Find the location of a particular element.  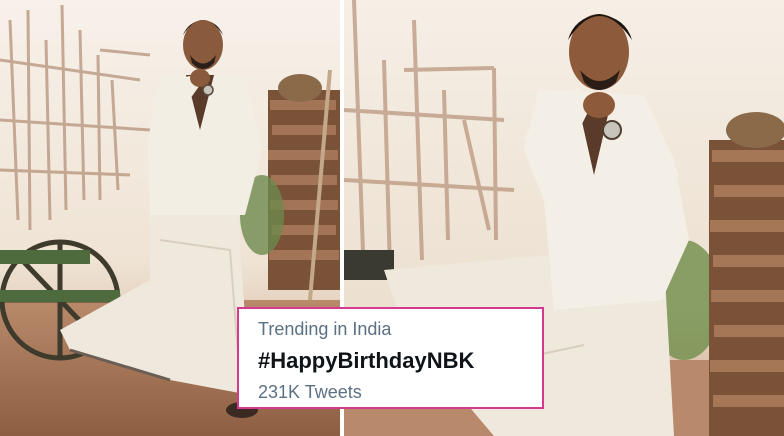

trend-tweet-count: 231K Tweets is located at coordinates (310, 392).